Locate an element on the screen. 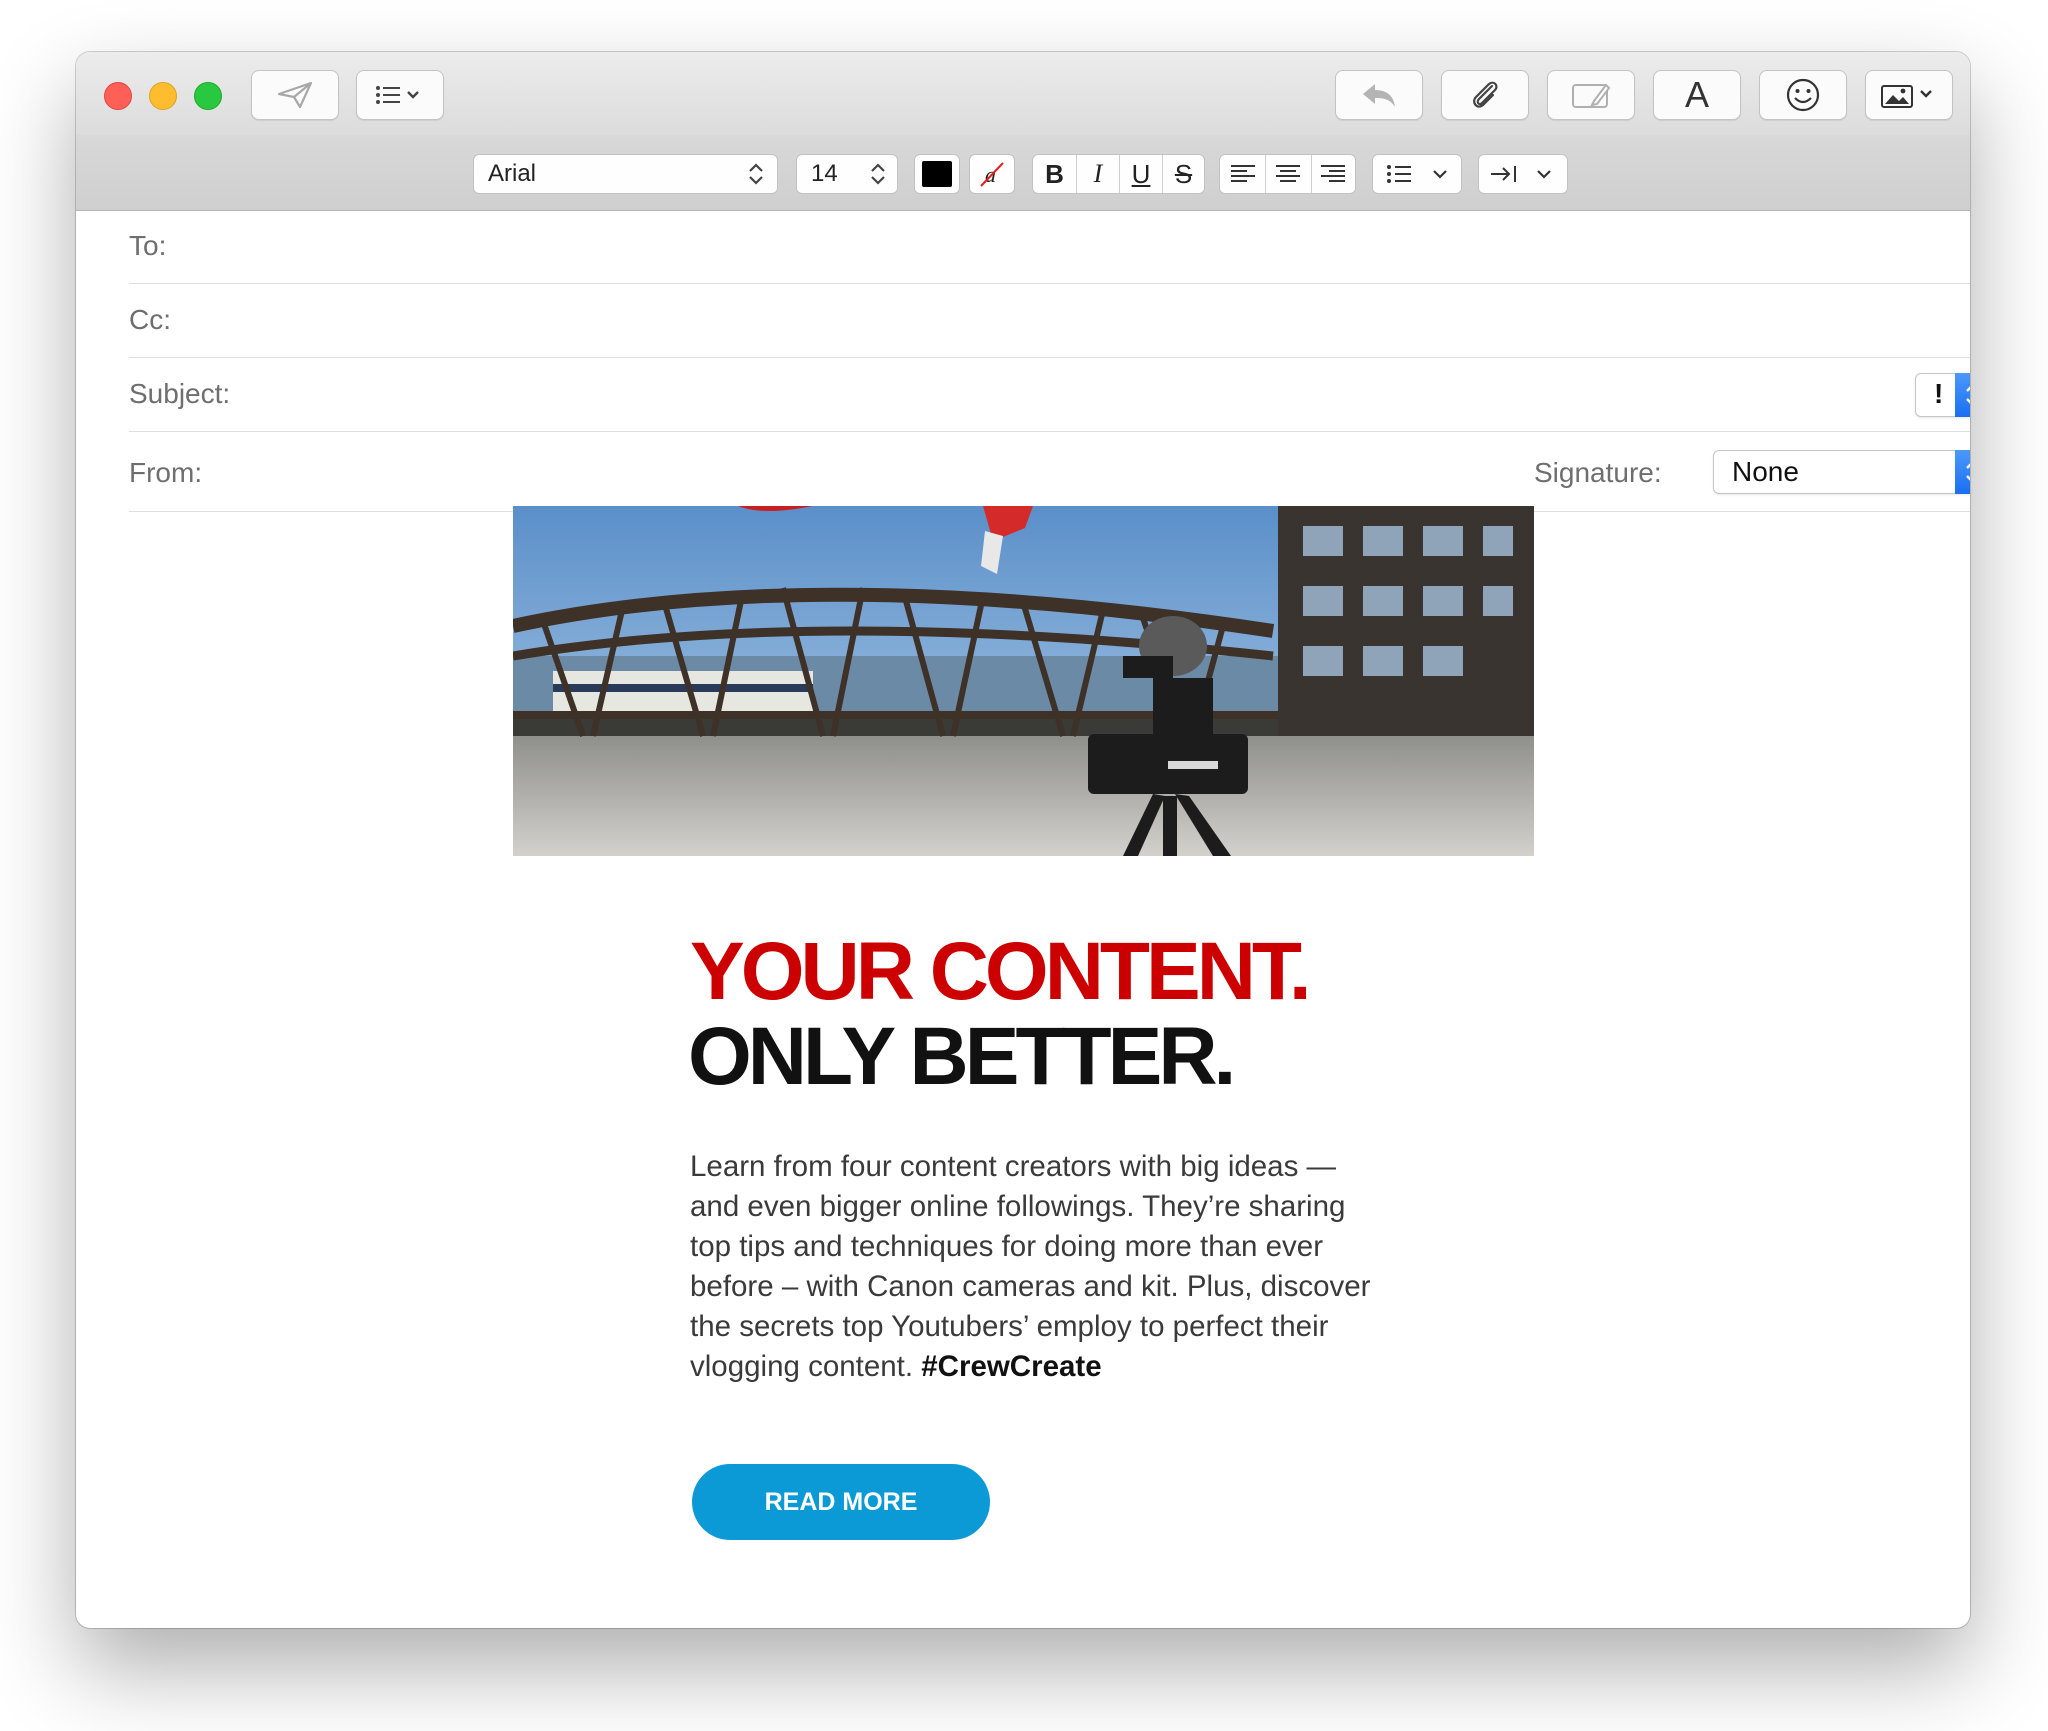 This screenshot has width=2048, height=1731. format-button: A is located at coordinates (1697, 95).